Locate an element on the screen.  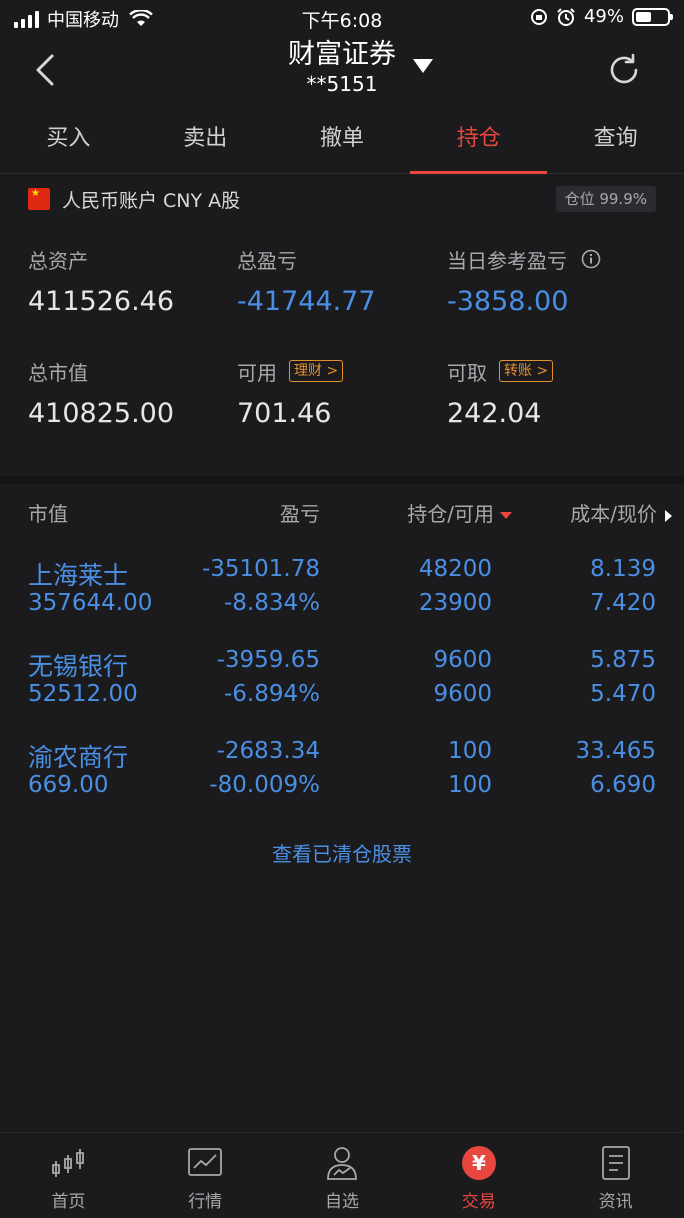
daily-pnl-label-row: 当日参考盈亏 is located at coordinates (524, 259).